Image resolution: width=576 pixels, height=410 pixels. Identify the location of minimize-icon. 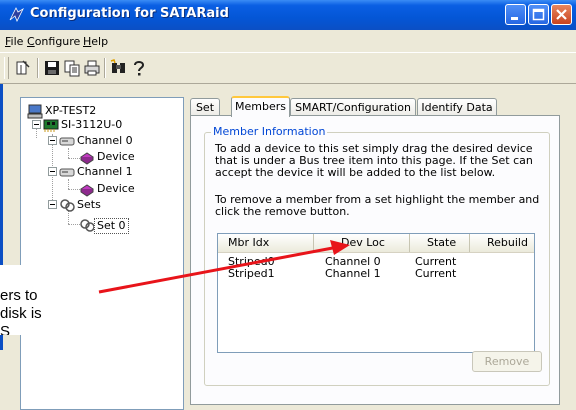
(514, 18).